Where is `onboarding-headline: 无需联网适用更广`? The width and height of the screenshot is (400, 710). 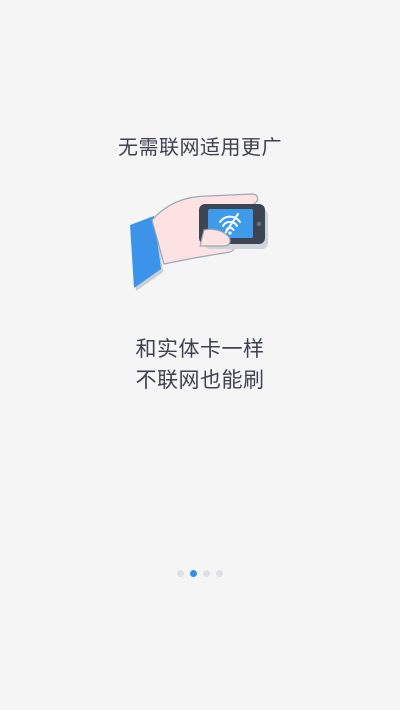
onboarding-headline: 无需联网适用更广 is located at coordinates (200, 147).